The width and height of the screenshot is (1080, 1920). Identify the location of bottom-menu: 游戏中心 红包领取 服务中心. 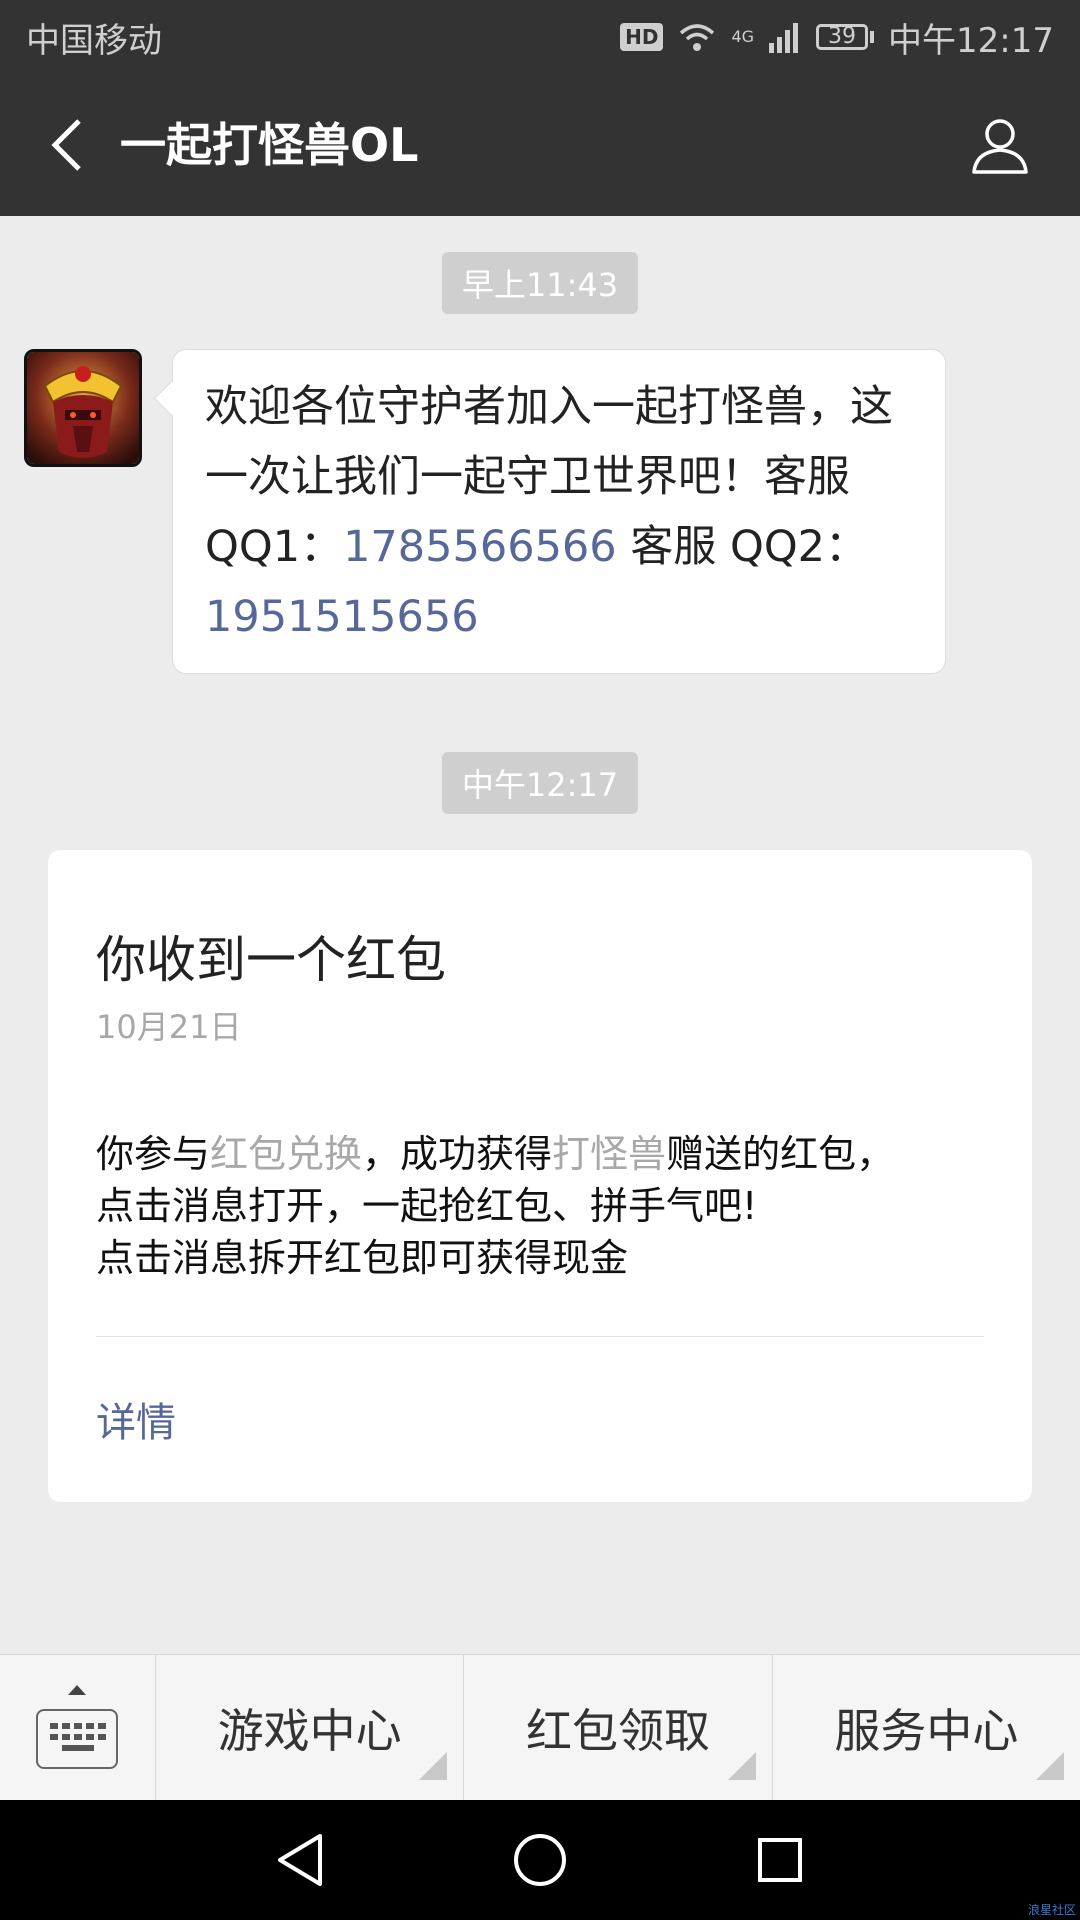
(540, 1727).